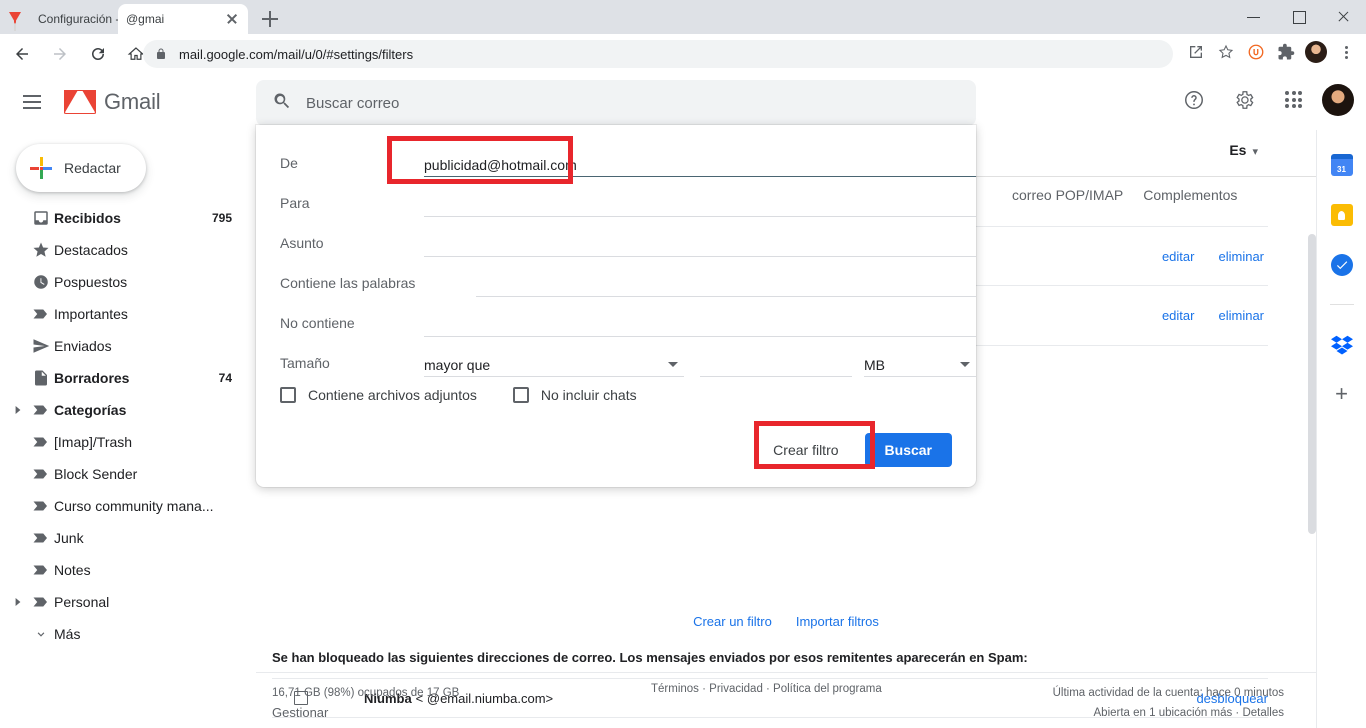 This screenshot has width=1366, height=728. Describe the element at coordinates (1226, 52) in the screenshot. I see `bookmark-star-icon` at that location.